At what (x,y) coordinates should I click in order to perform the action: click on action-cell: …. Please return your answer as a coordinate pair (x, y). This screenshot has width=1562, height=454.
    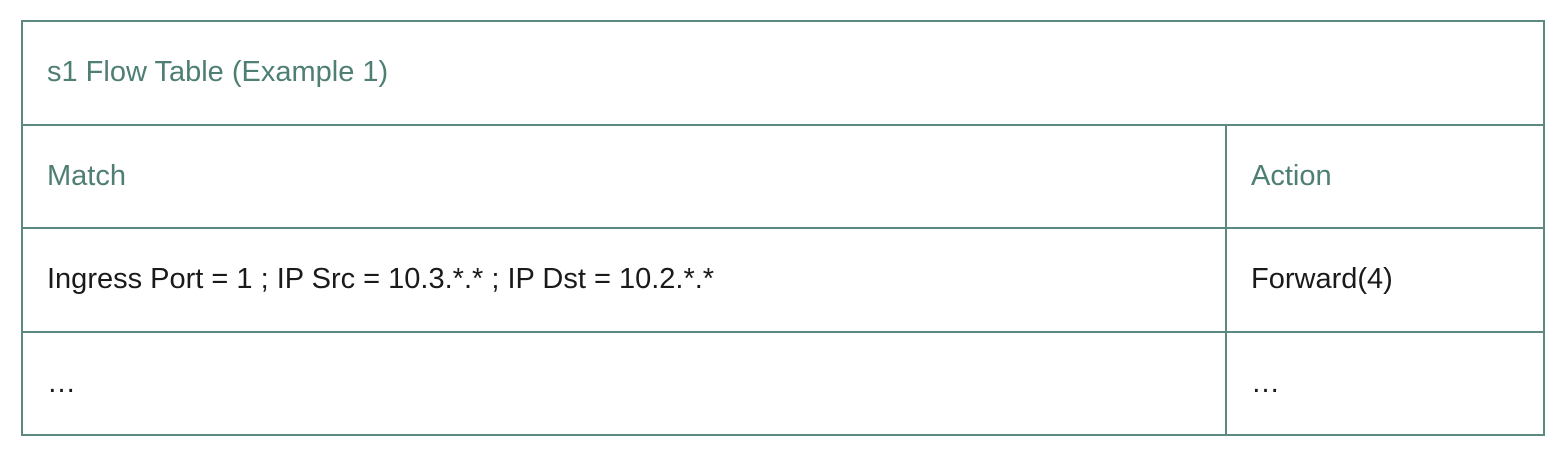
    Looking at the image, I should click on (1385, 383).